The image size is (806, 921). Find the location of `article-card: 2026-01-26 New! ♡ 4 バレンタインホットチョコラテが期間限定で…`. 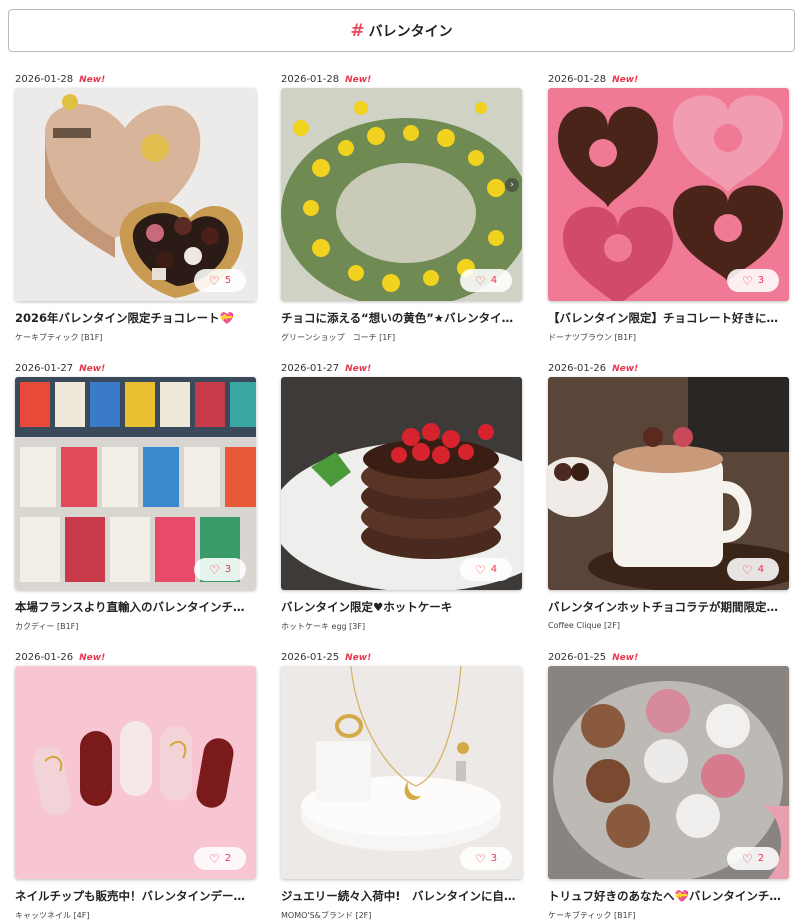

article-card: 2026-01-26 New! ♡ 4 バレンタインホットチョコラテが期間限定で… is located at coordinates (668, 495).